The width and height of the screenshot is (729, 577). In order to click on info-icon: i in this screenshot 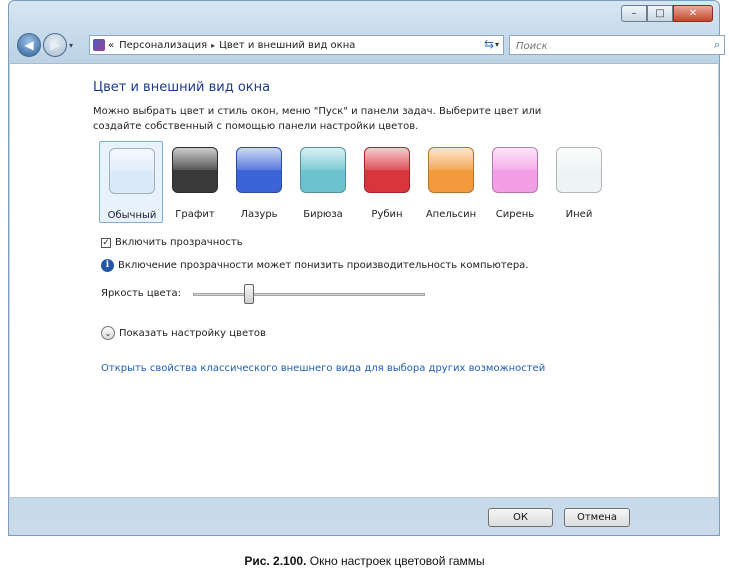, I will do `click(107, 265)`.